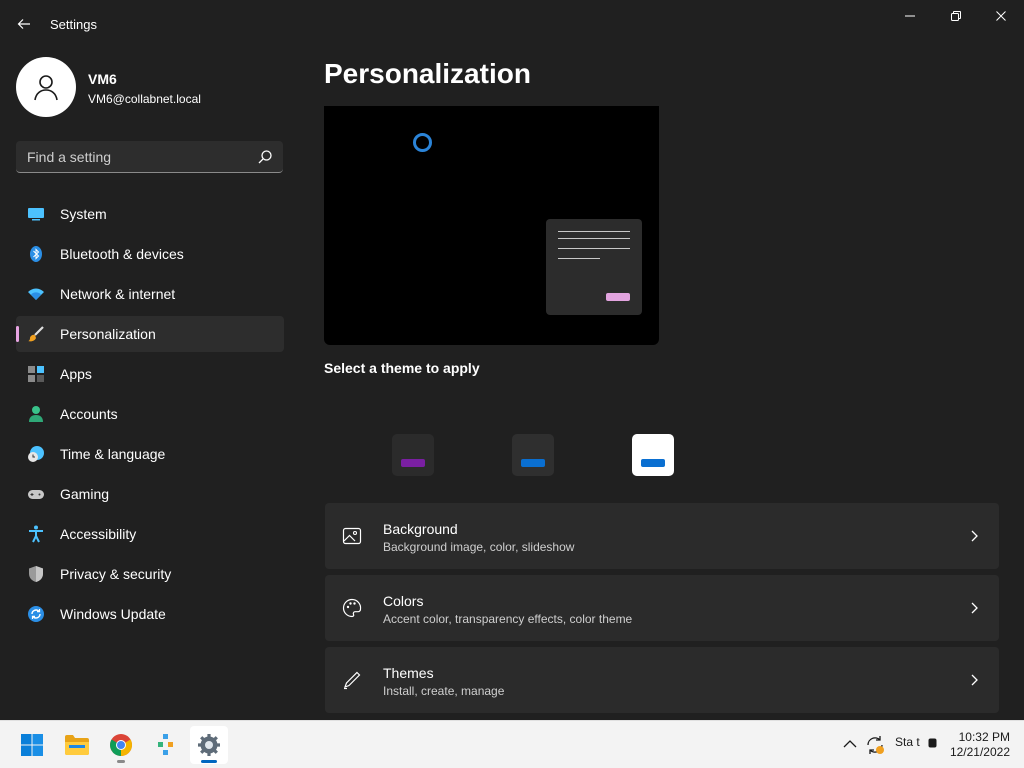  Describe the element at coordinates (491, 225) in the screenshot. I see `theme-preview` at that location.